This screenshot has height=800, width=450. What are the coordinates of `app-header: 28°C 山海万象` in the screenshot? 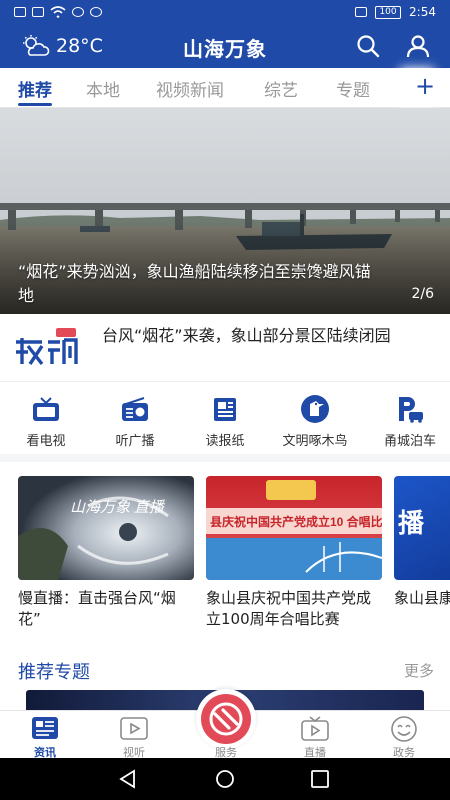 It's located at (225, 47).